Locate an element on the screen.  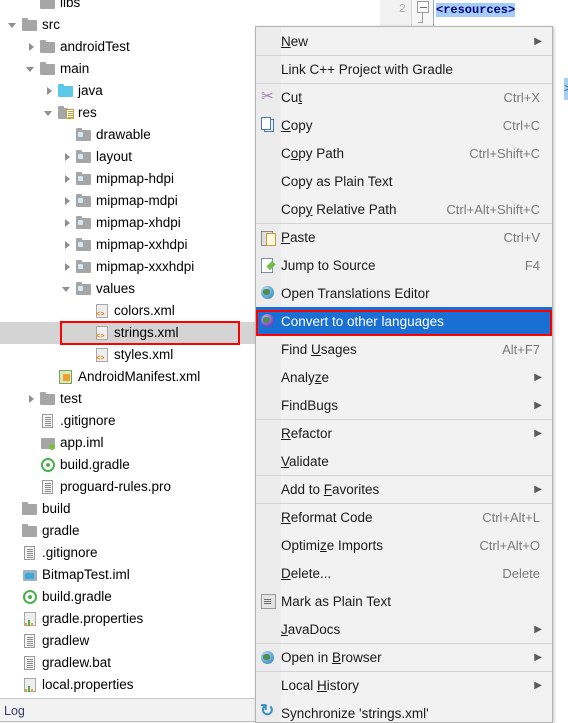
menu-item-copy-relative-path: Copy Relative Path Ctrl+Alt+Shift+C is located at coordinates (404, 209).